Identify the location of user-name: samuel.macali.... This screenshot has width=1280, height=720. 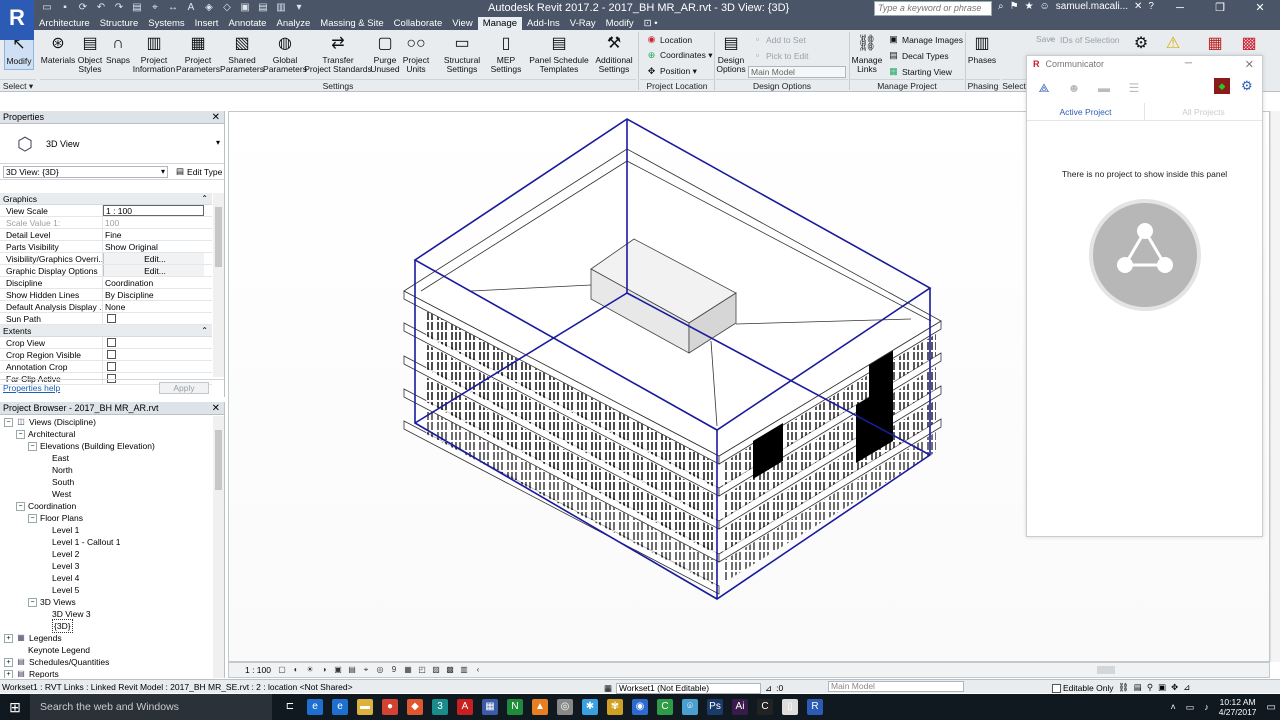
(1092, 6).